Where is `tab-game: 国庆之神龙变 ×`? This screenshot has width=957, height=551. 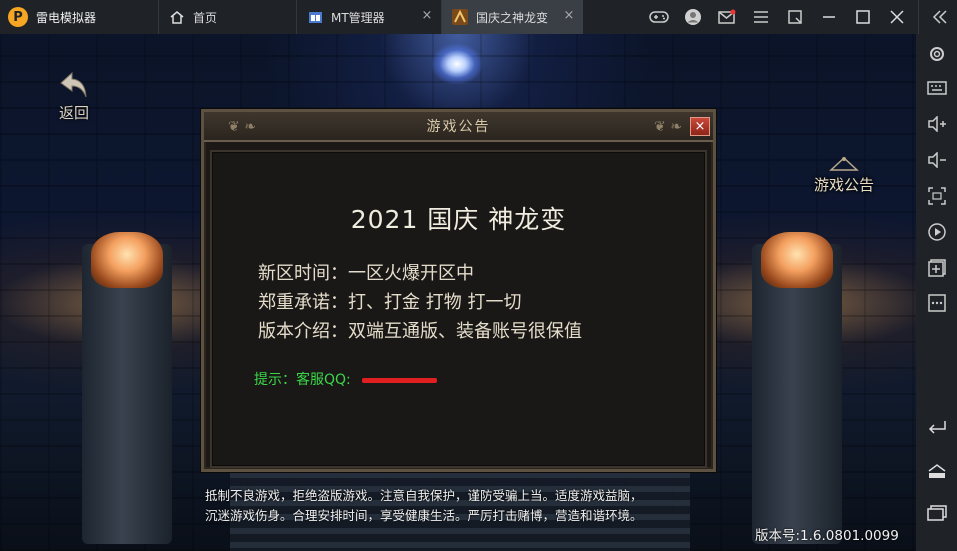 tab-game: 国庆之神龙变 × is located at coordinates (512, 17).